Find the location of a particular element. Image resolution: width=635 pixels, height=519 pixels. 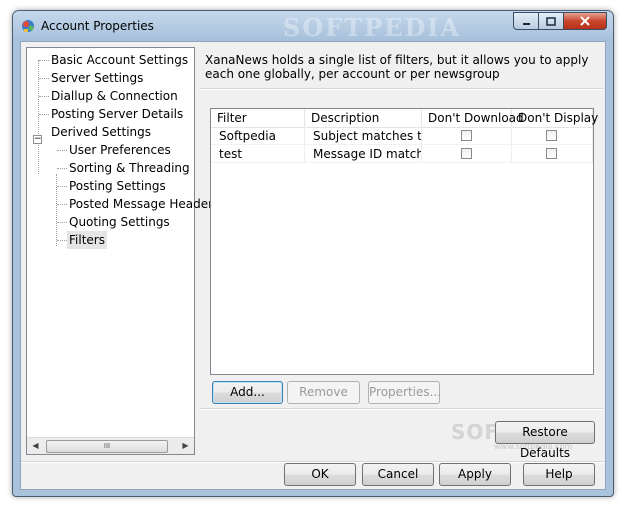

tree-item-posting-server-details: Posting Server Details is located at coordinates (117, 114).